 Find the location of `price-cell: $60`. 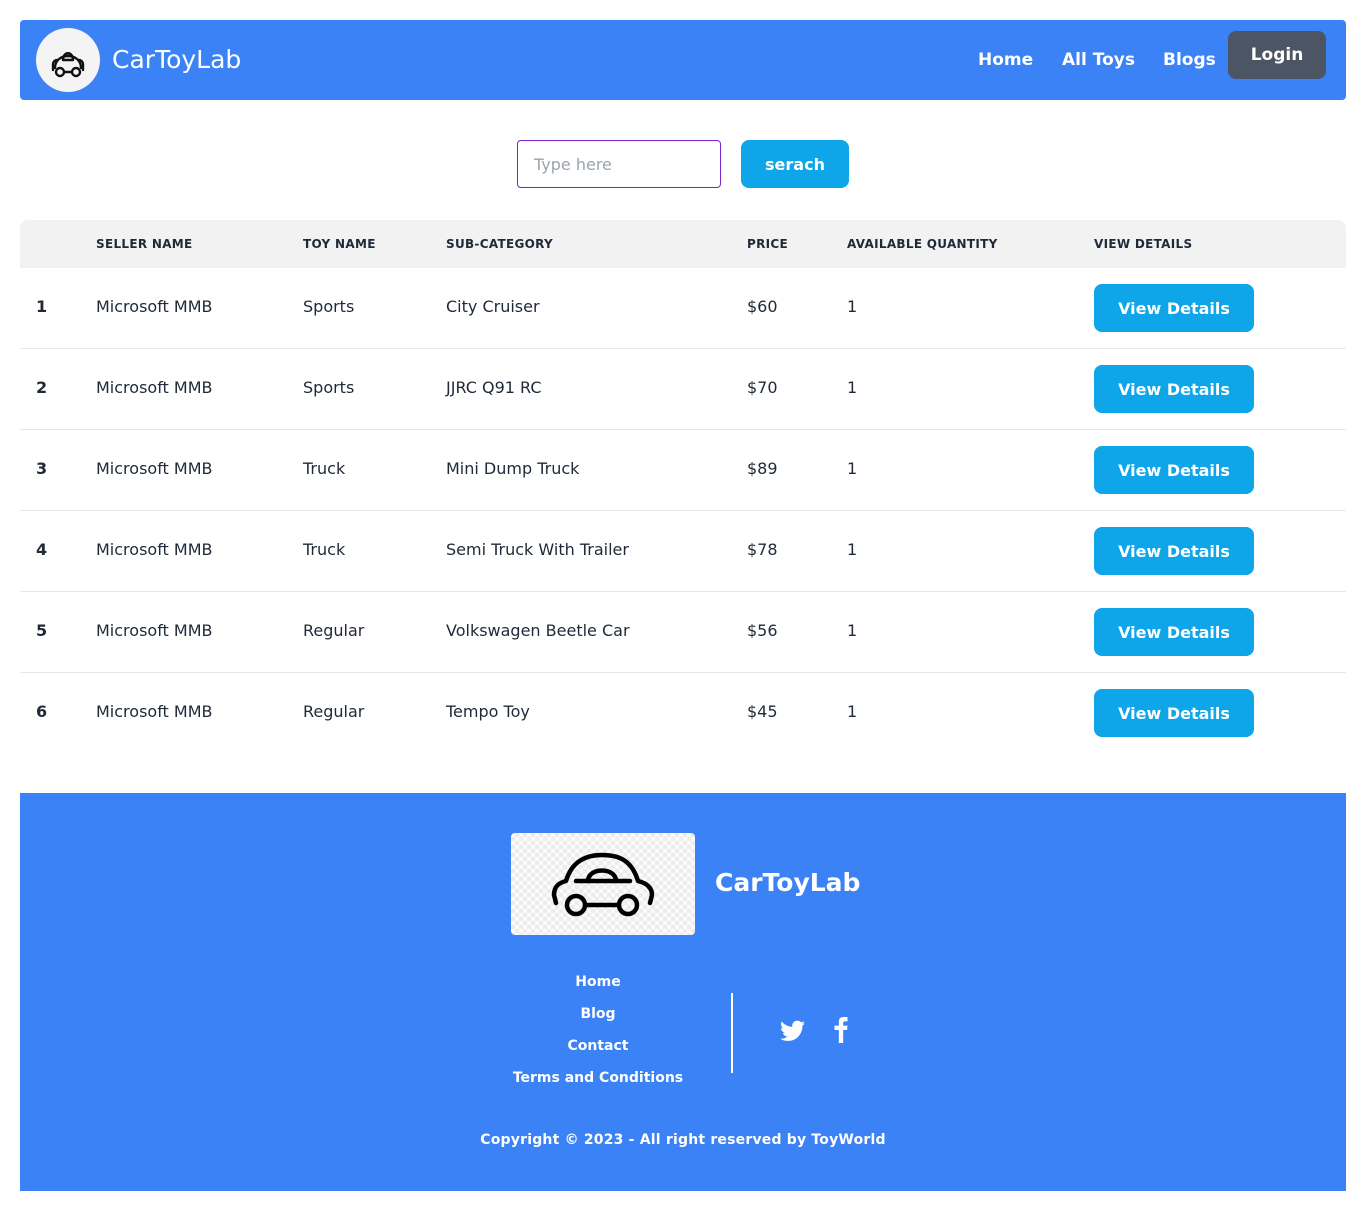

price-cell: $60 is located at coordinates (762, 306).